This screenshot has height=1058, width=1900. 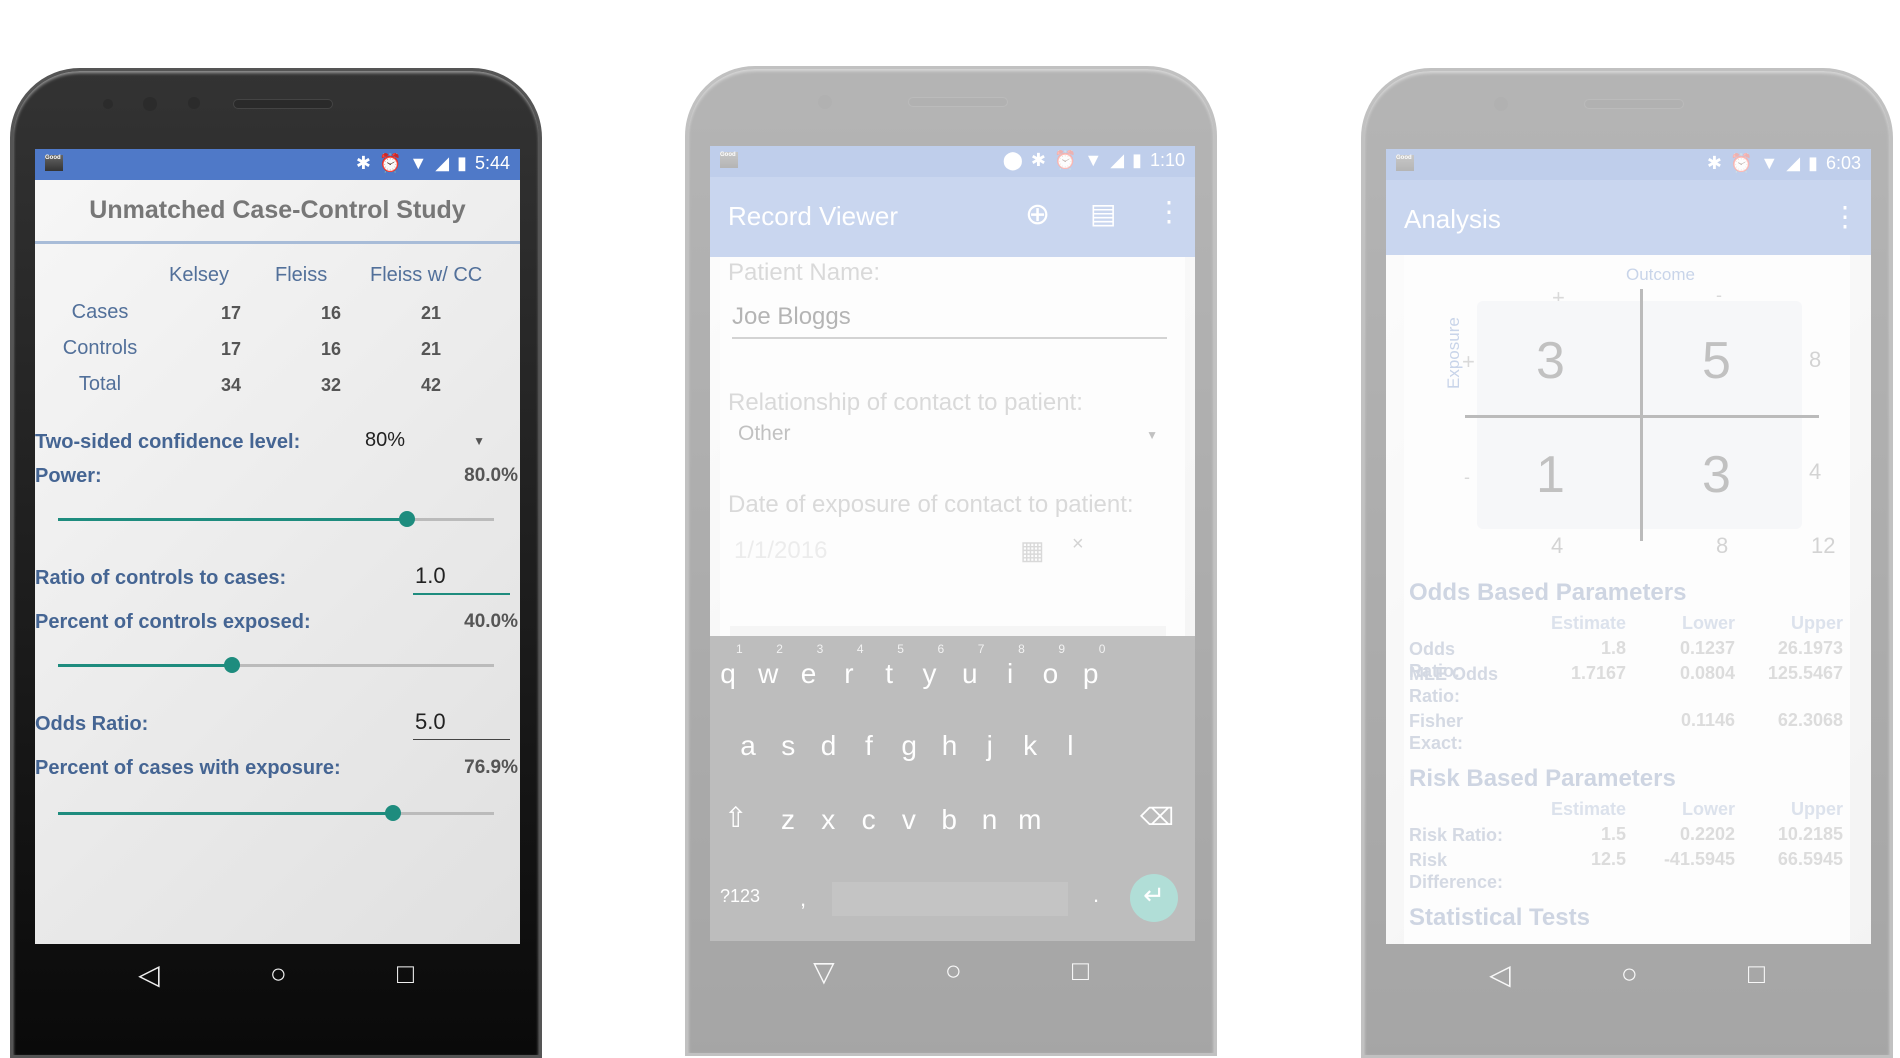 I want to click on odds-ratio-label: Odds Ratio:, so click(x=92, y=724).